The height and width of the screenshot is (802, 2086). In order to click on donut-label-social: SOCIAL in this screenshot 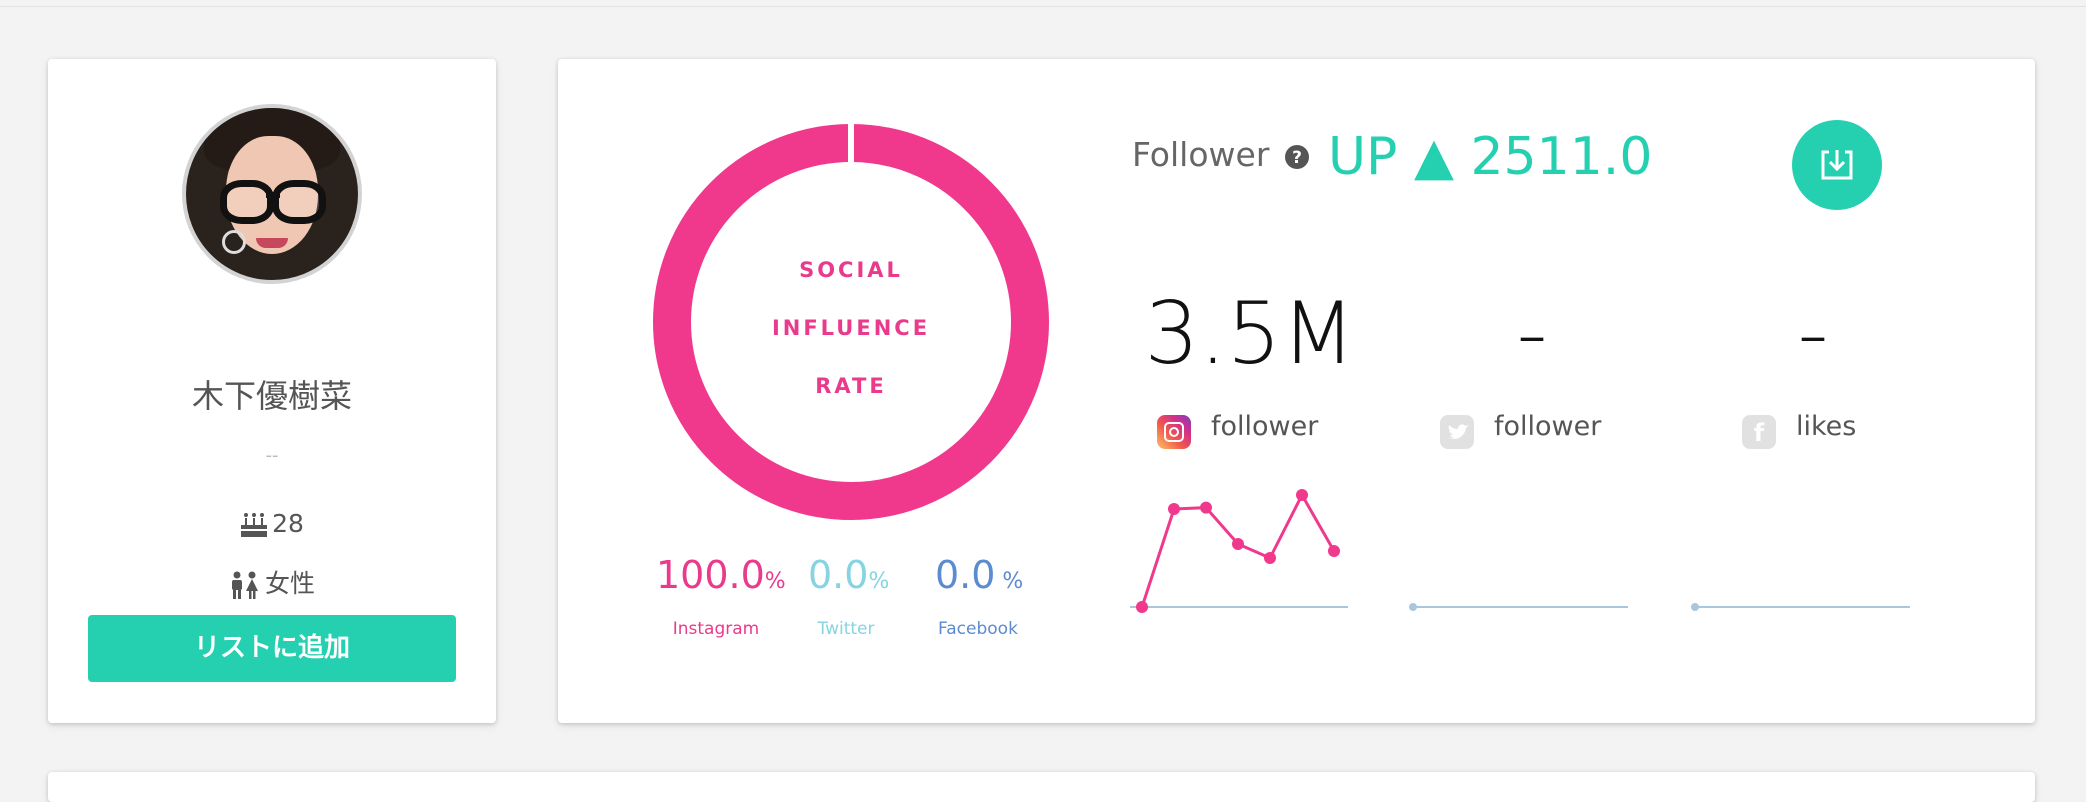, I will do `click(851, 270)`.